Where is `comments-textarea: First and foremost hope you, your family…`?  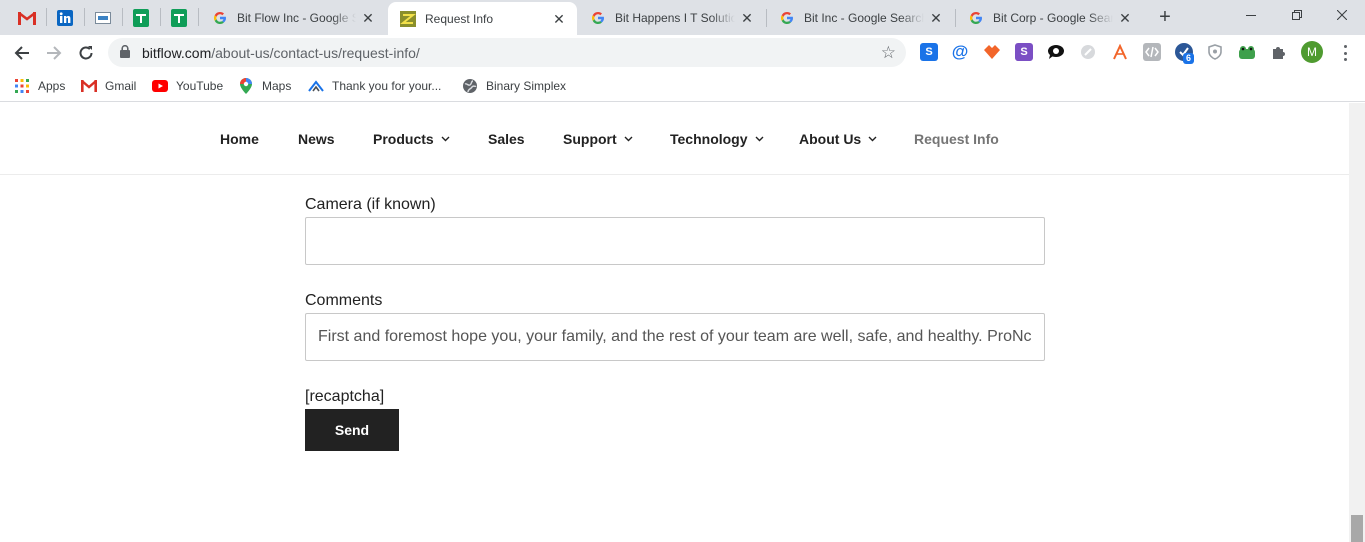
comments-textarea: First and foremost hope you, your family… is located at coordinates (675, 337).